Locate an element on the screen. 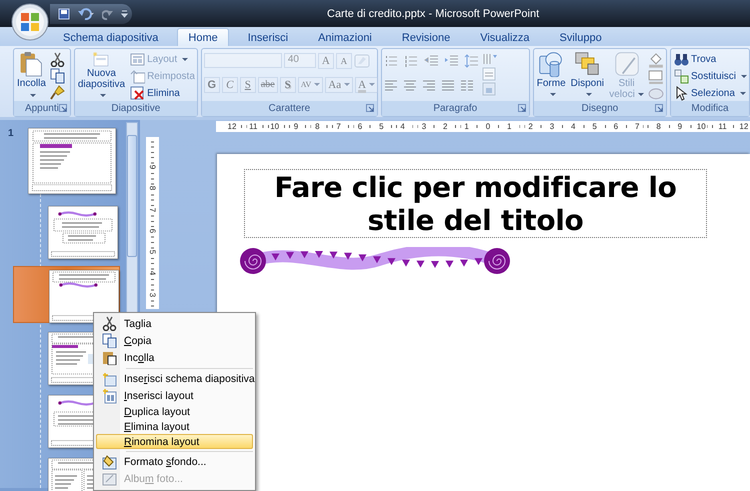  select-button: Seleziona is located at coordinates (710, 93).